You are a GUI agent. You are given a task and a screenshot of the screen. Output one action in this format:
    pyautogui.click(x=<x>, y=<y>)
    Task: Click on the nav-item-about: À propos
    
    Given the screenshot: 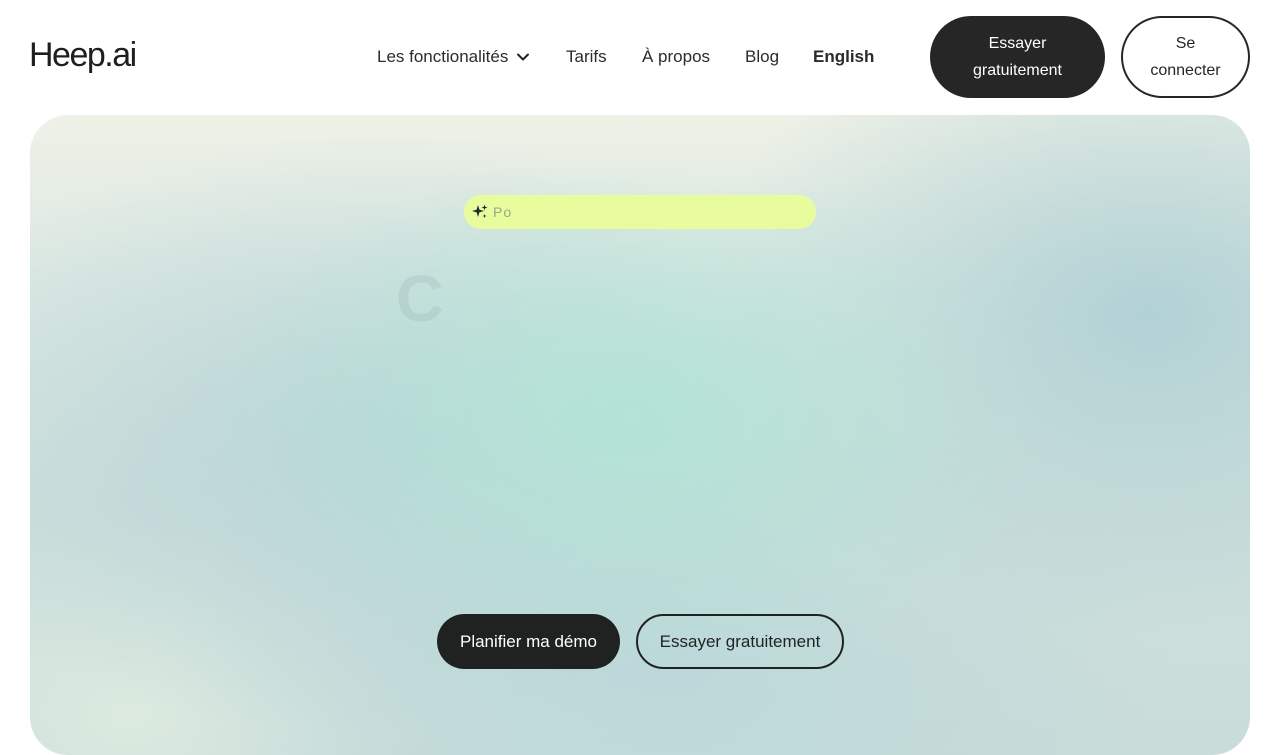 What is the action you would take?
    pyautogui.click(x=676, y=57)
    